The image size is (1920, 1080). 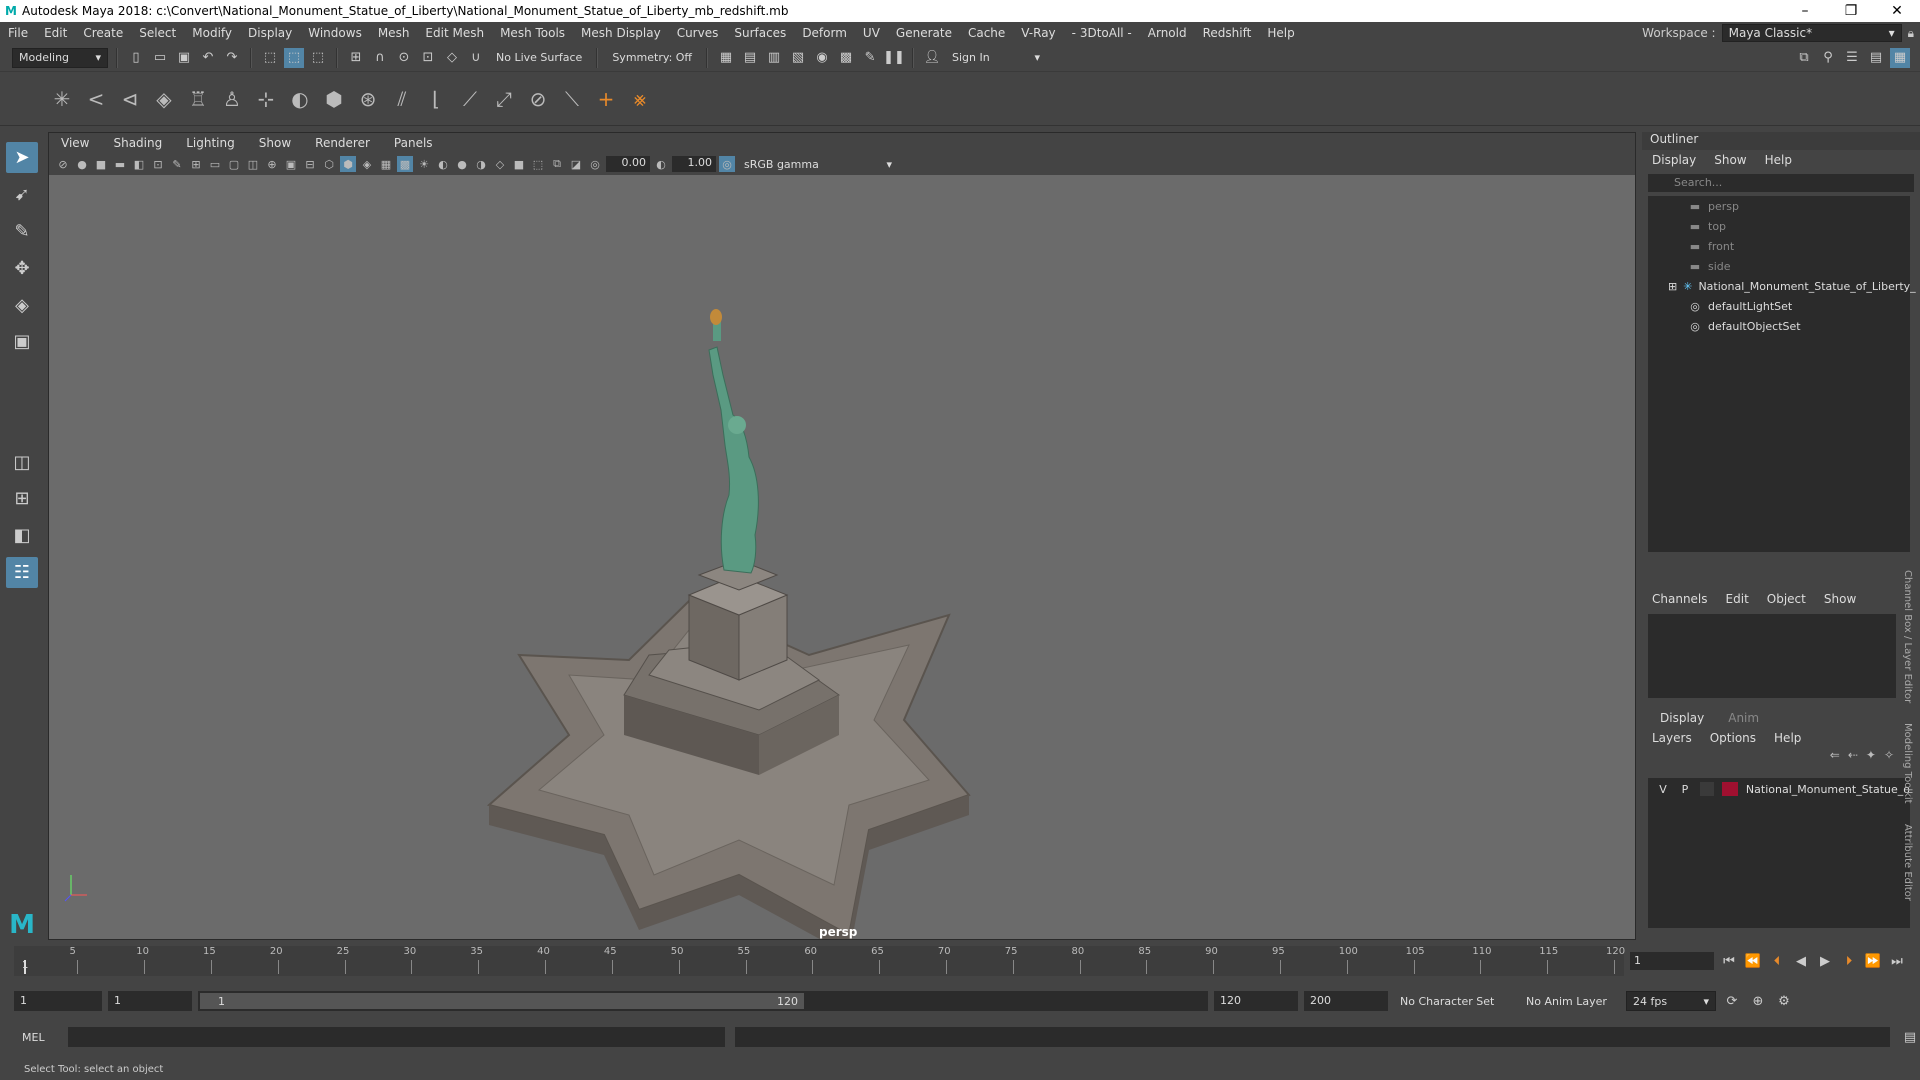 I want to click on gate-mask-icon: ◫, so click(x=253, y=164).